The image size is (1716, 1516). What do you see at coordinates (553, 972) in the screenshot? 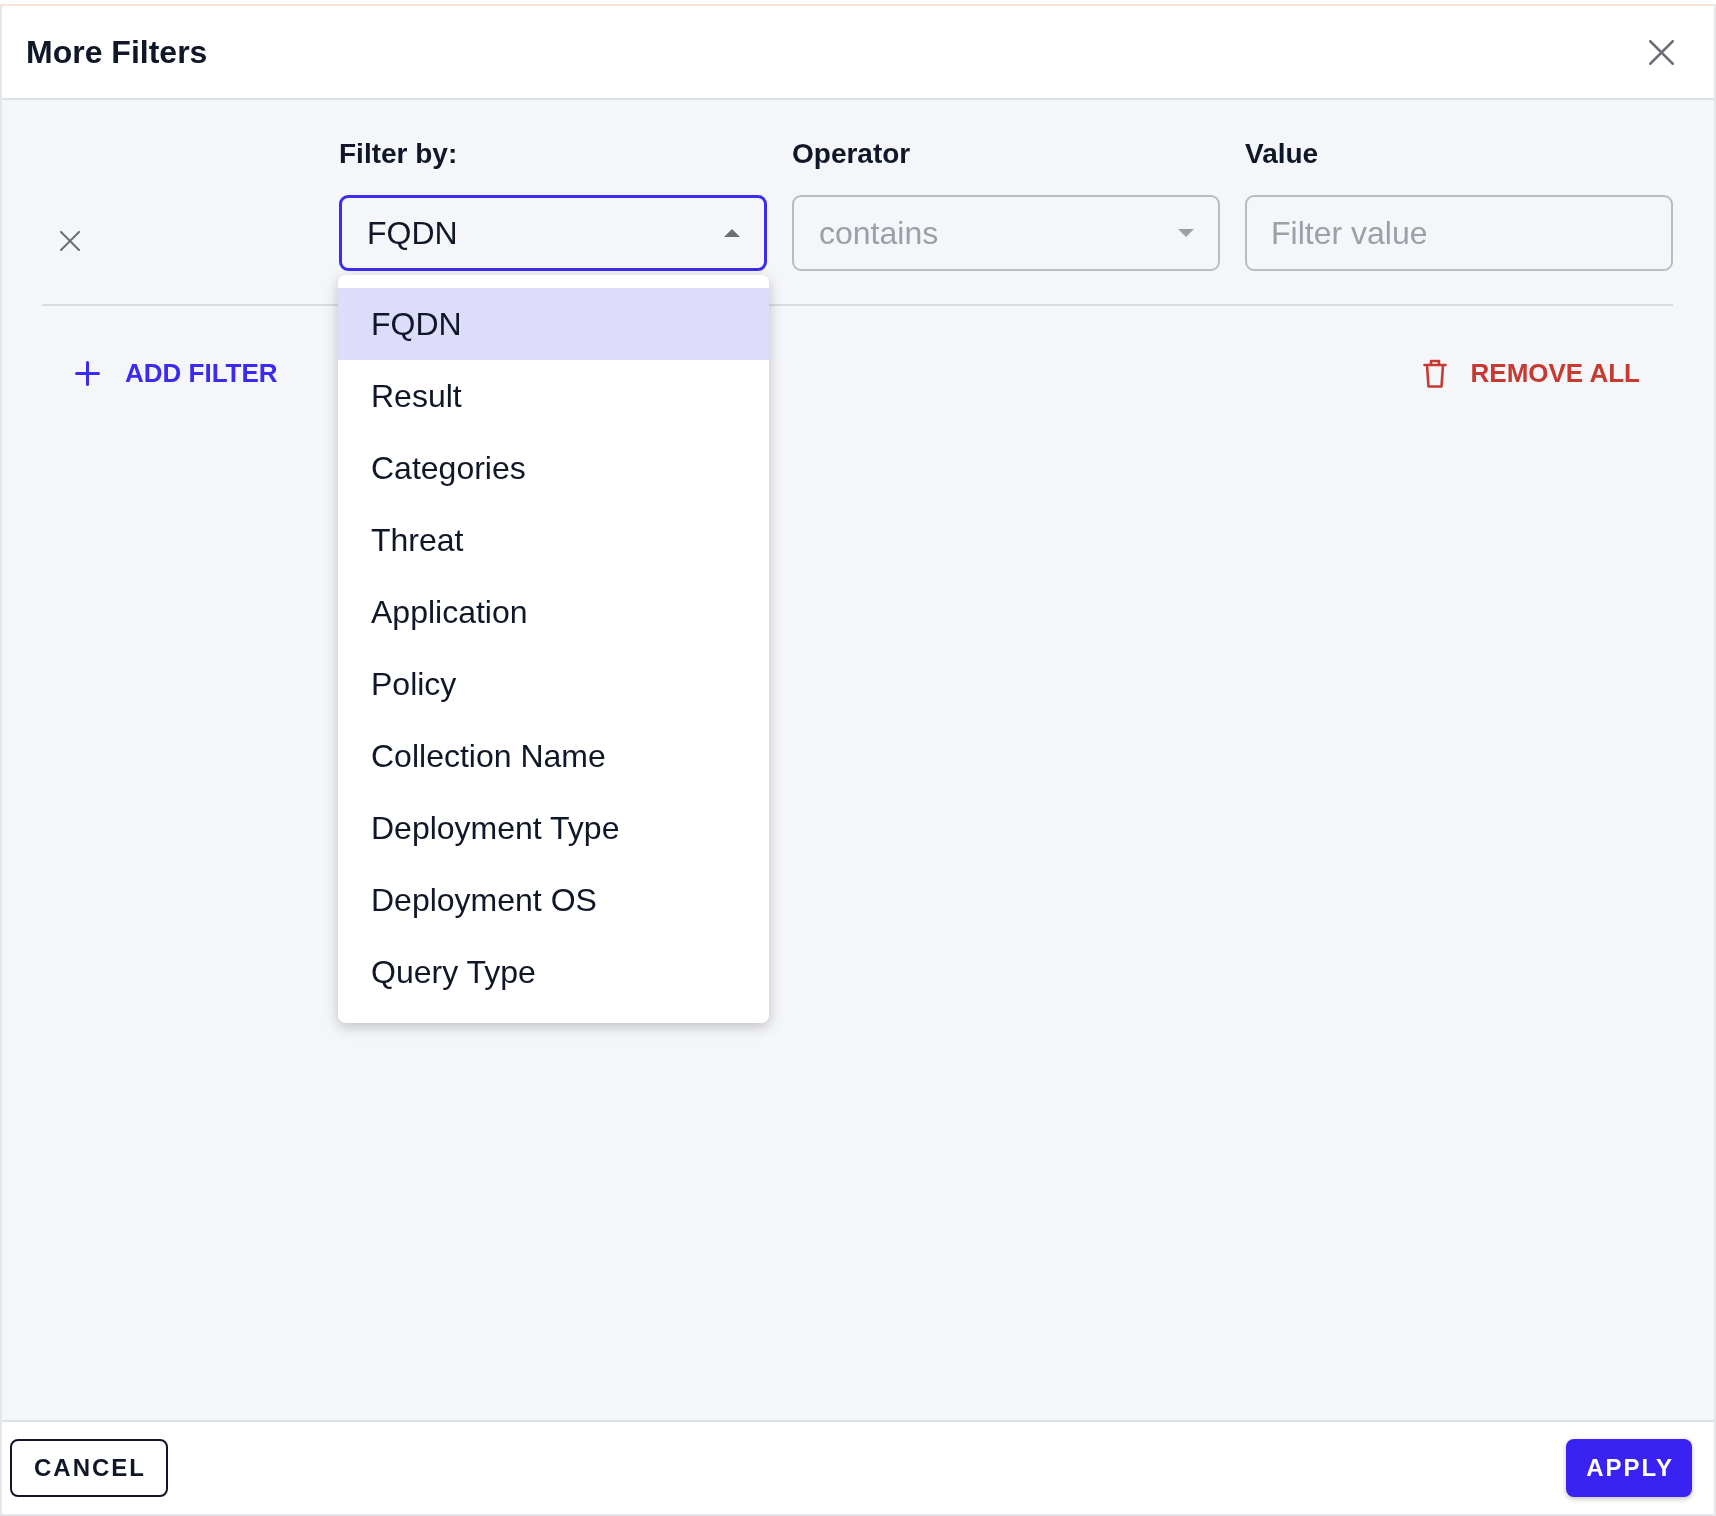
I see `dropdown-option: Query Type` at bounding box center [553, 972].